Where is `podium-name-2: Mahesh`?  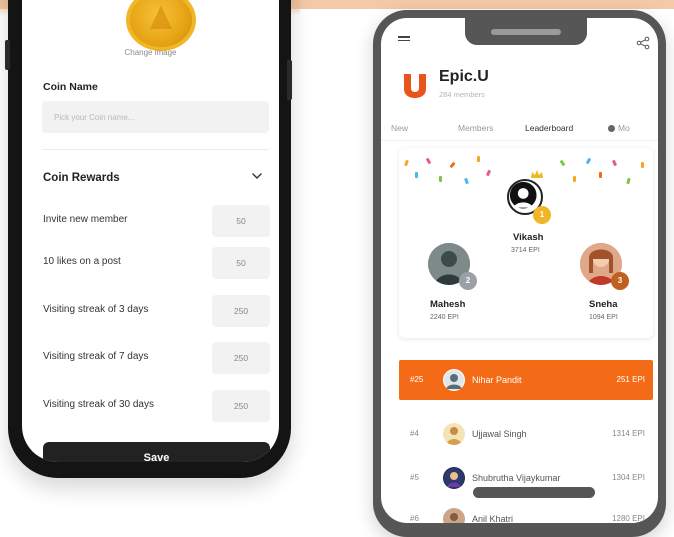
podium-name-2: Mahesh is located at coordinates (448, 304).